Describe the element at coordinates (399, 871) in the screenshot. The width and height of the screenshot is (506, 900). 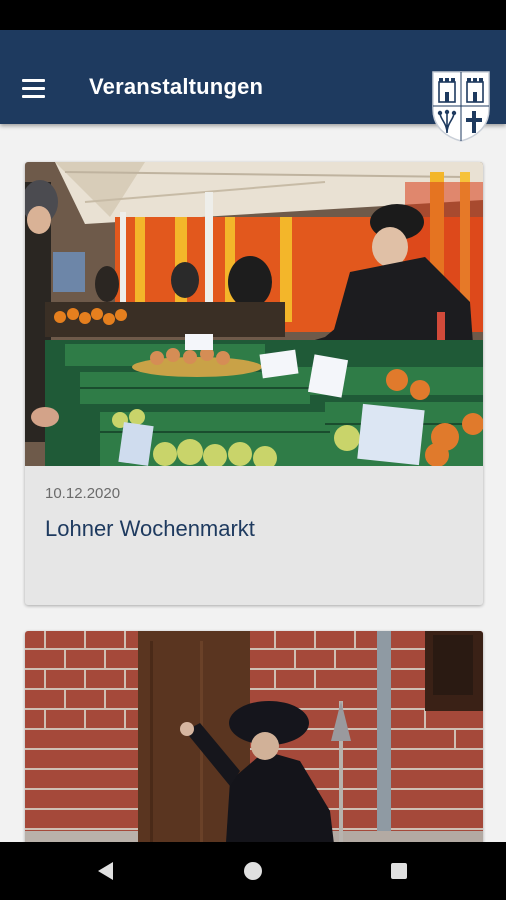
I see `recents-square-icon` at that location.